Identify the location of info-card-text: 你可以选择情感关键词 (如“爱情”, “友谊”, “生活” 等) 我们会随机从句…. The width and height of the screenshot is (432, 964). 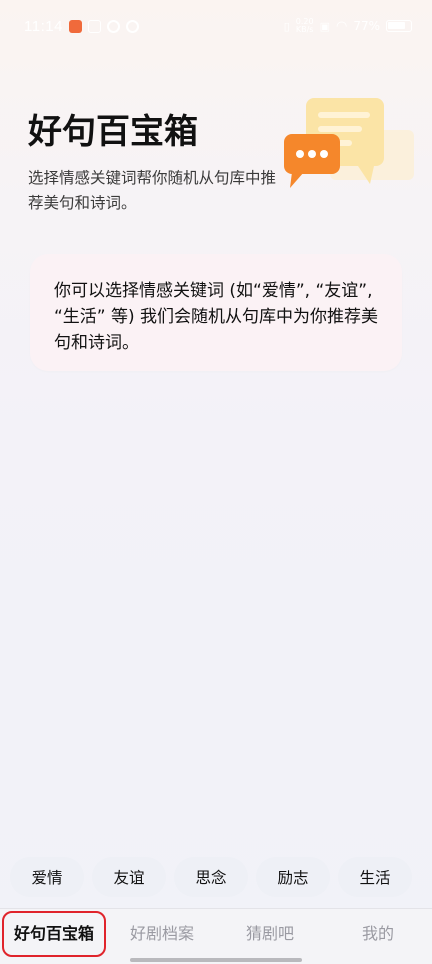
(216, 317).